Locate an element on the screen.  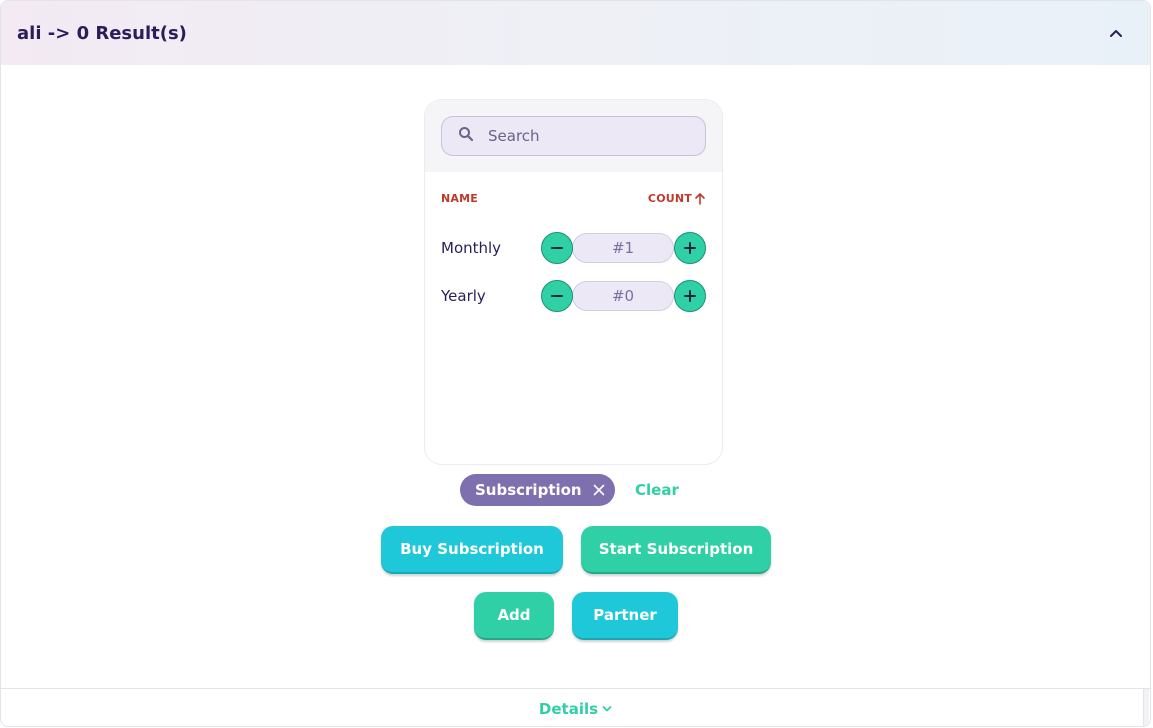
subscription-picker-card: NAME COUNT Monthly #1 Yearly #0 is located at coordinates (573, 282).